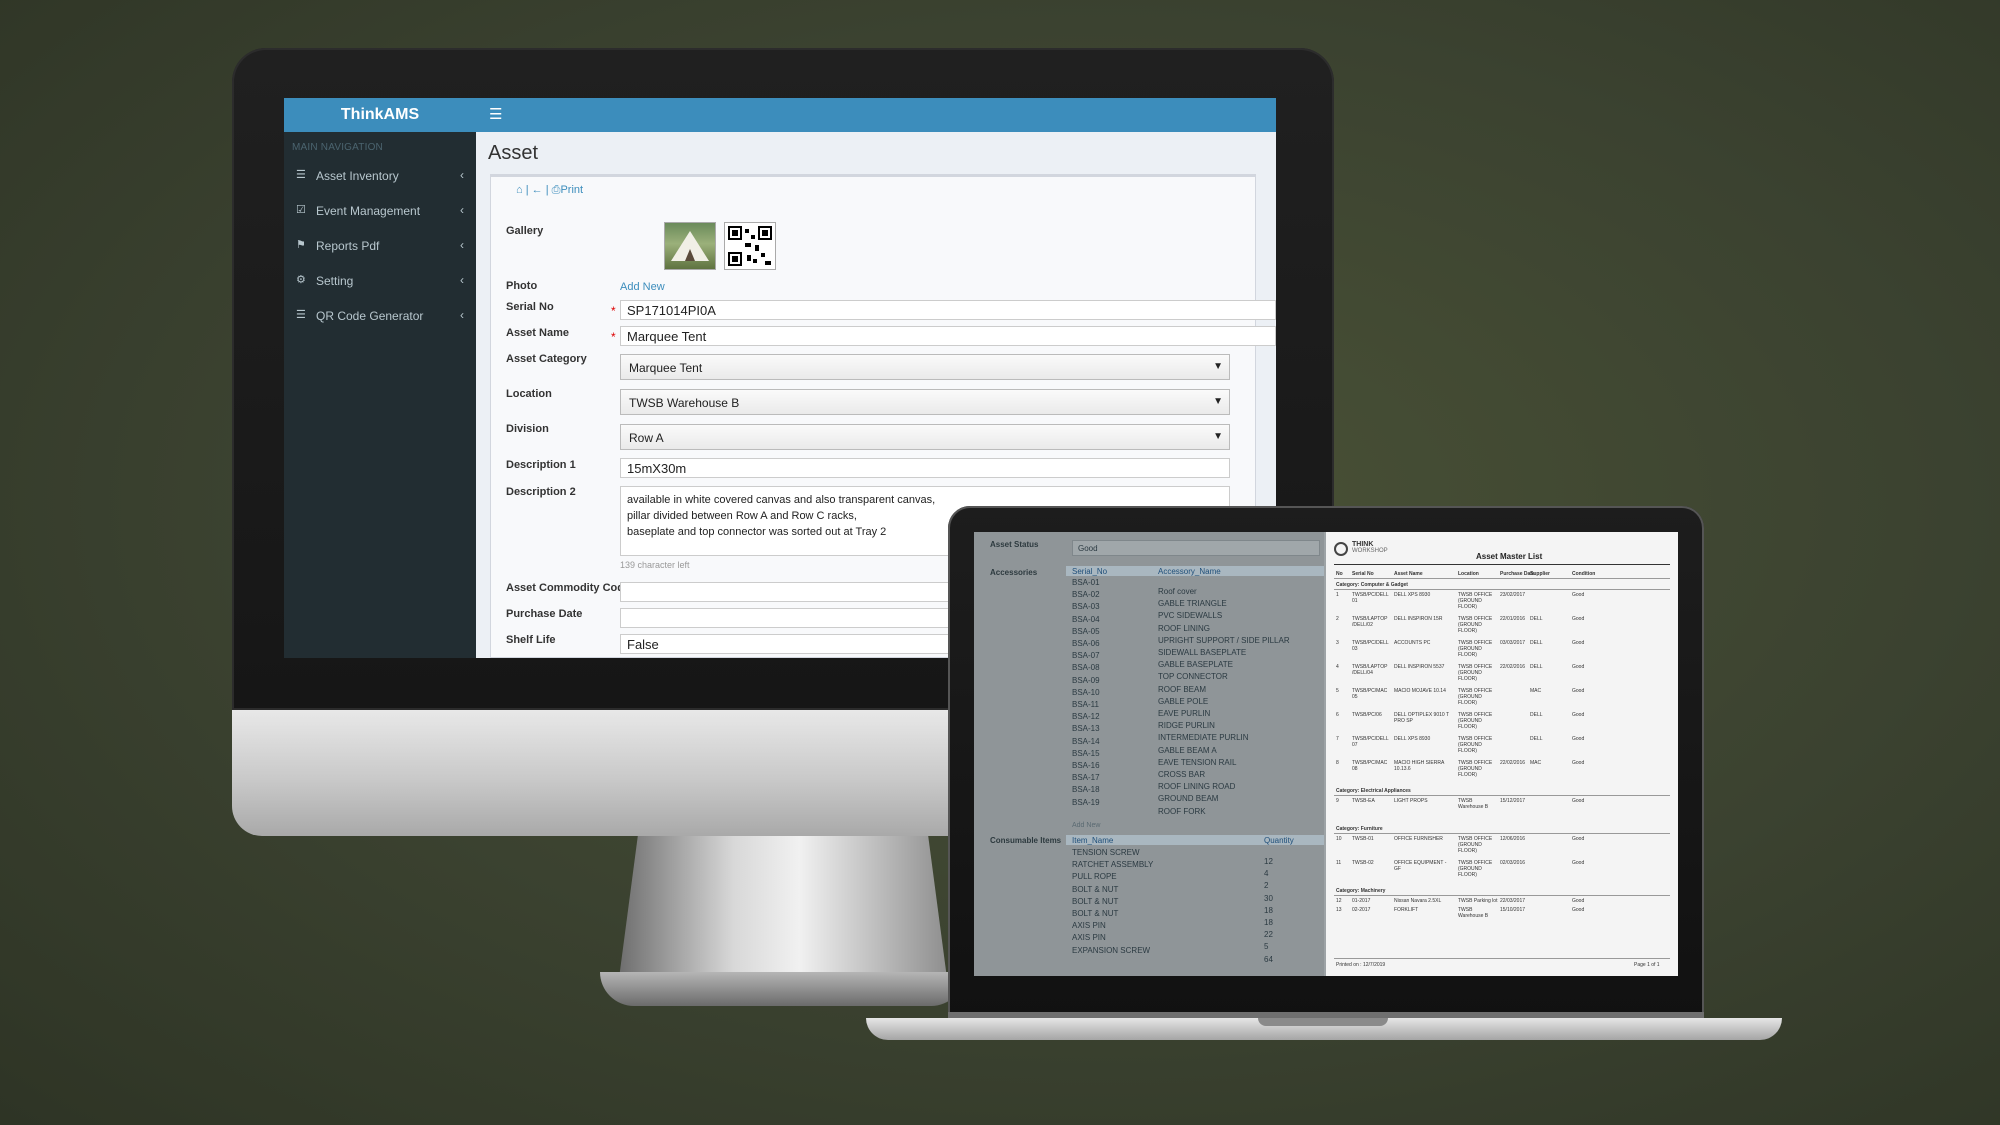  I want to click on report-col-header: No, so click(1339, 574).